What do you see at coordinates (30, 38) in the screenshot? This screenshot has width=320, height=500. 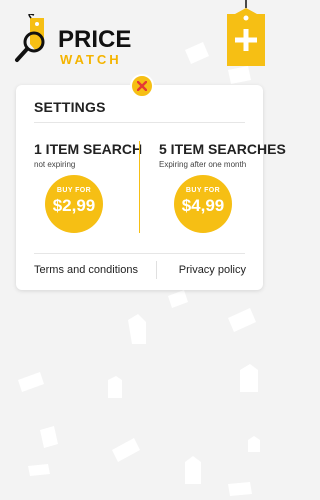 I see `search-tag-icon` at bounding box center [30, 38].